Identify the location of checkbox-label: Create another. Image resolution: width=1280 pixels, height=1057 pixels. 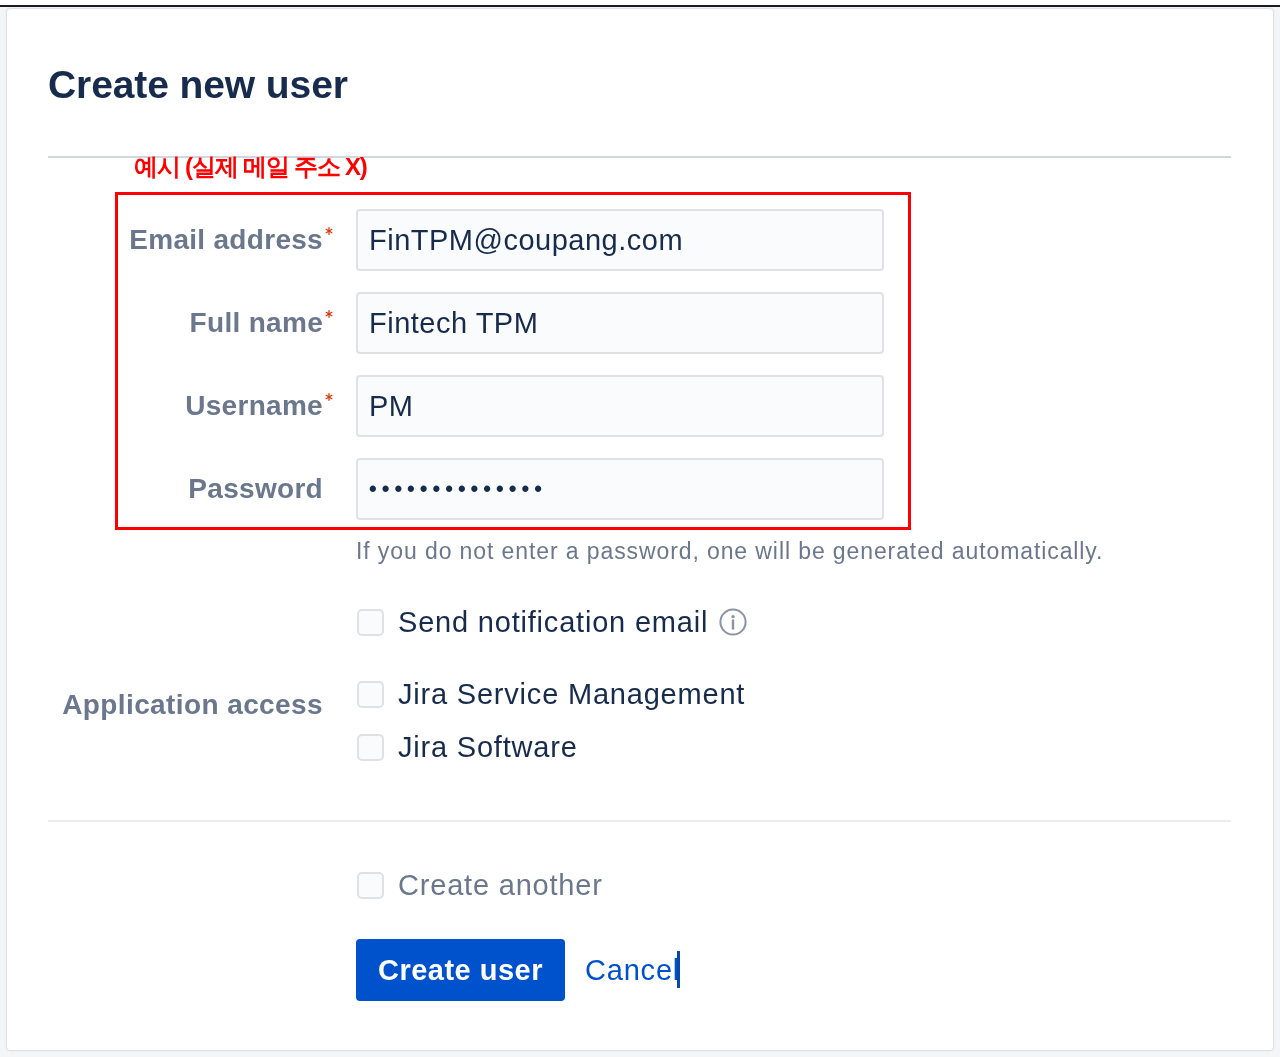
(500, 885).